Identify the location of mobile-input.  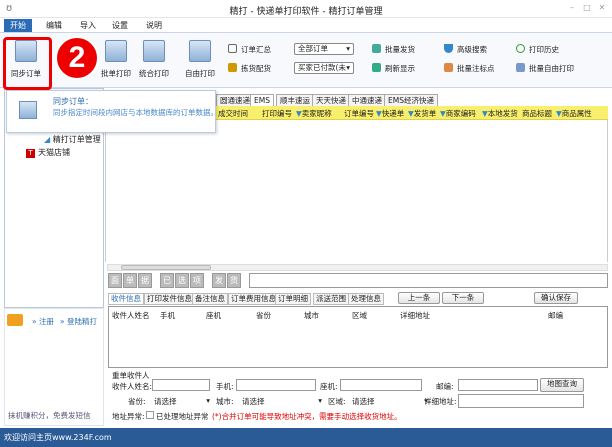
(276, 385).